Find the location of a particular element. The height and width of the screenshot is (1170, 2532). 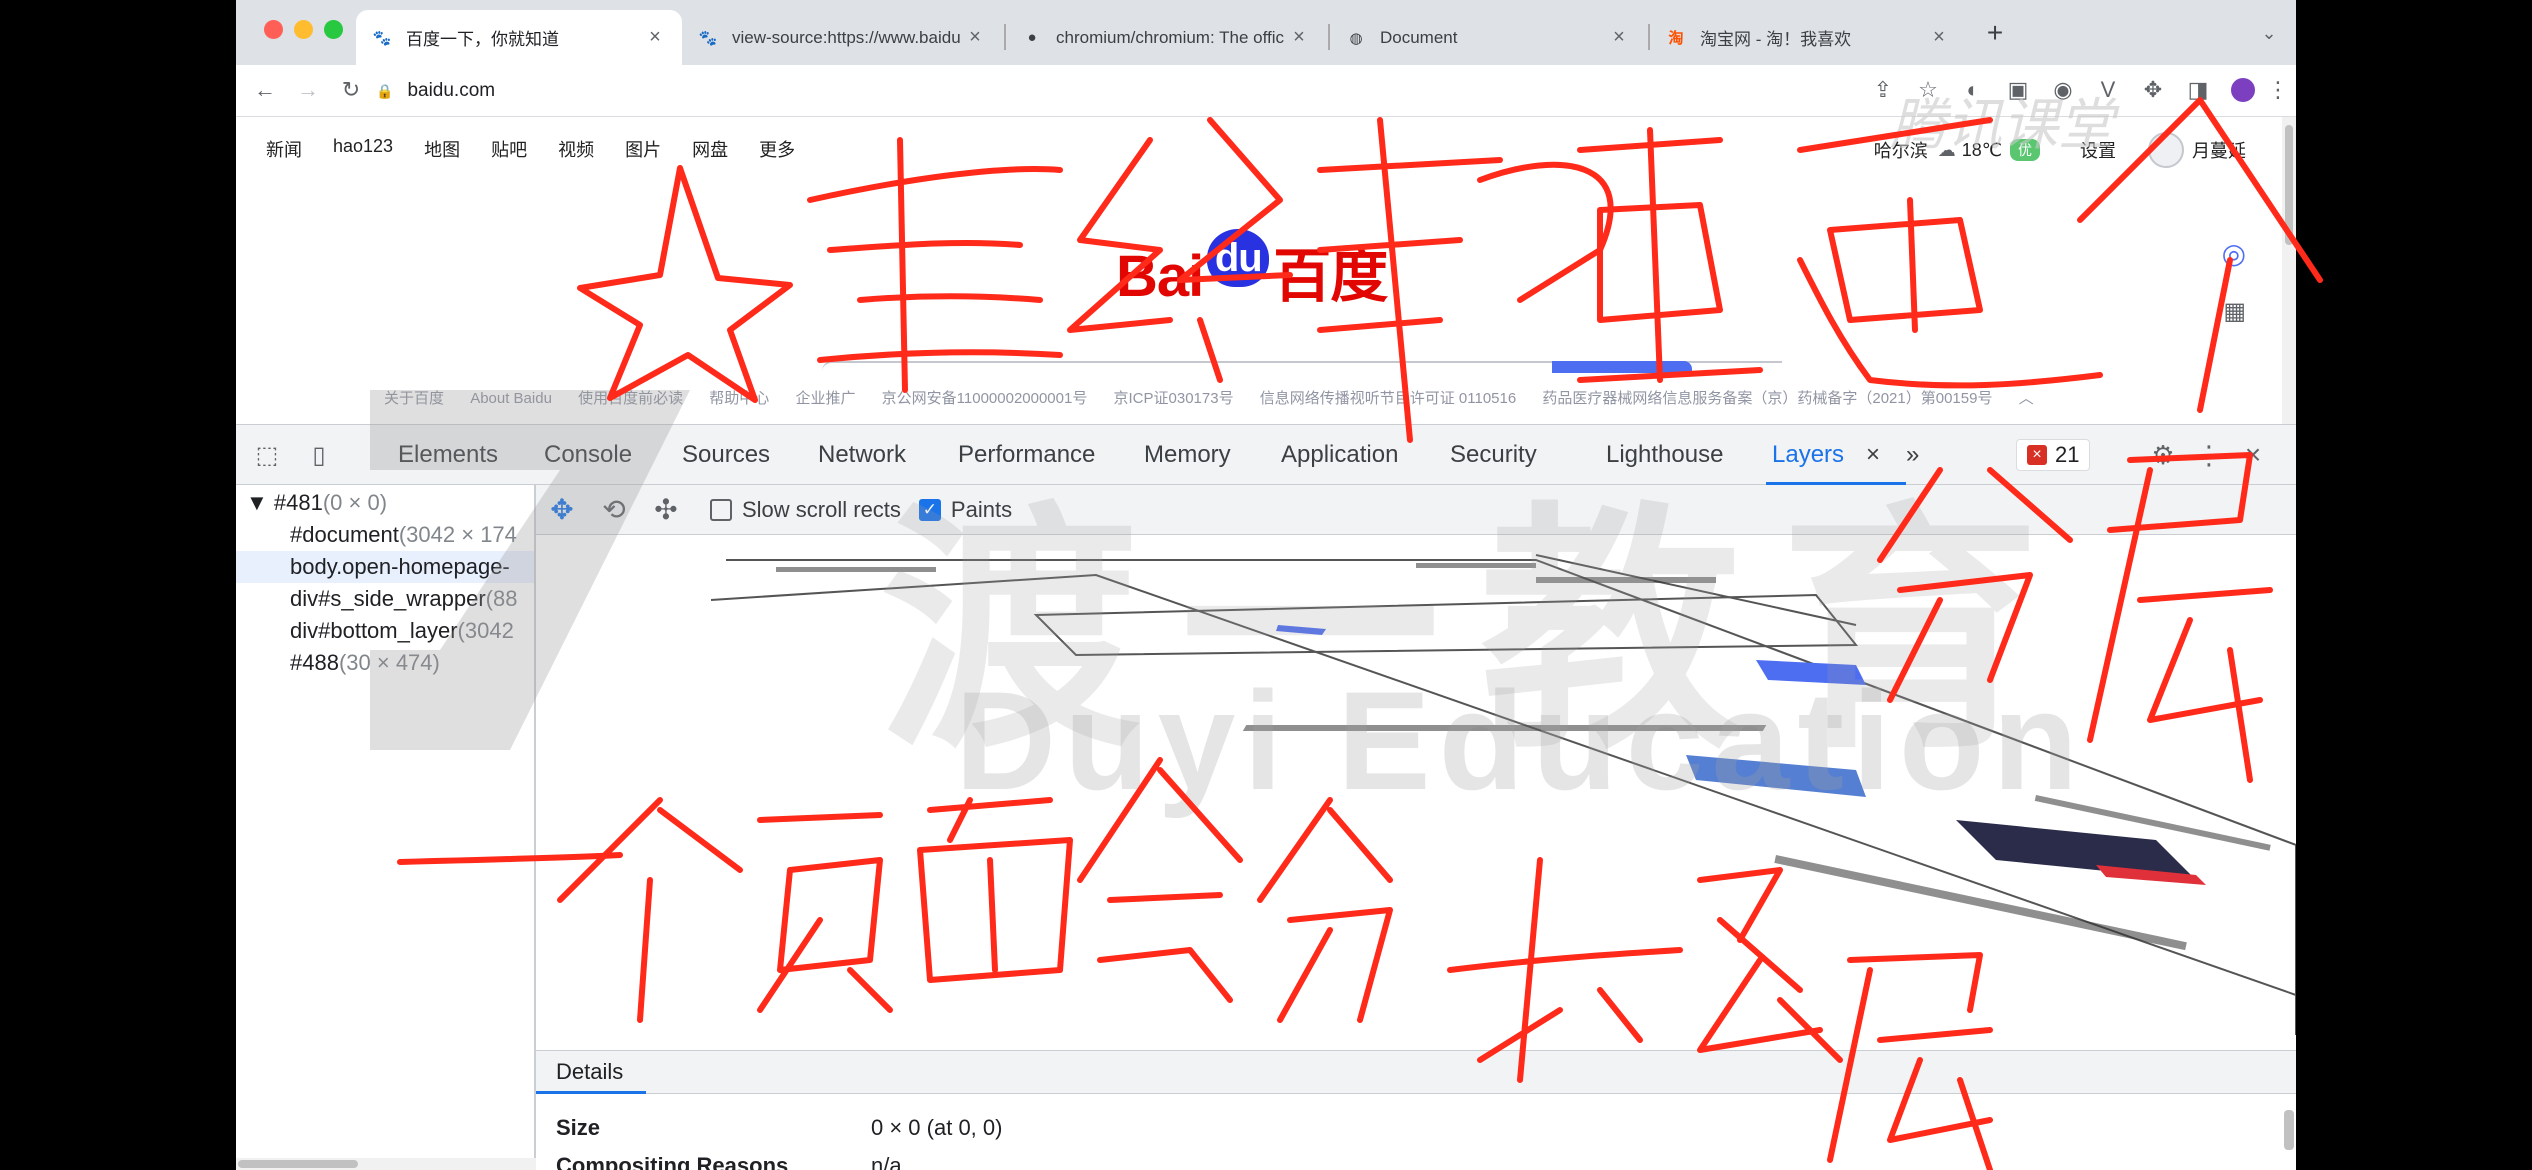

tab-search-chevron-icon: ⌄ is located at coordinates (2269, 33).